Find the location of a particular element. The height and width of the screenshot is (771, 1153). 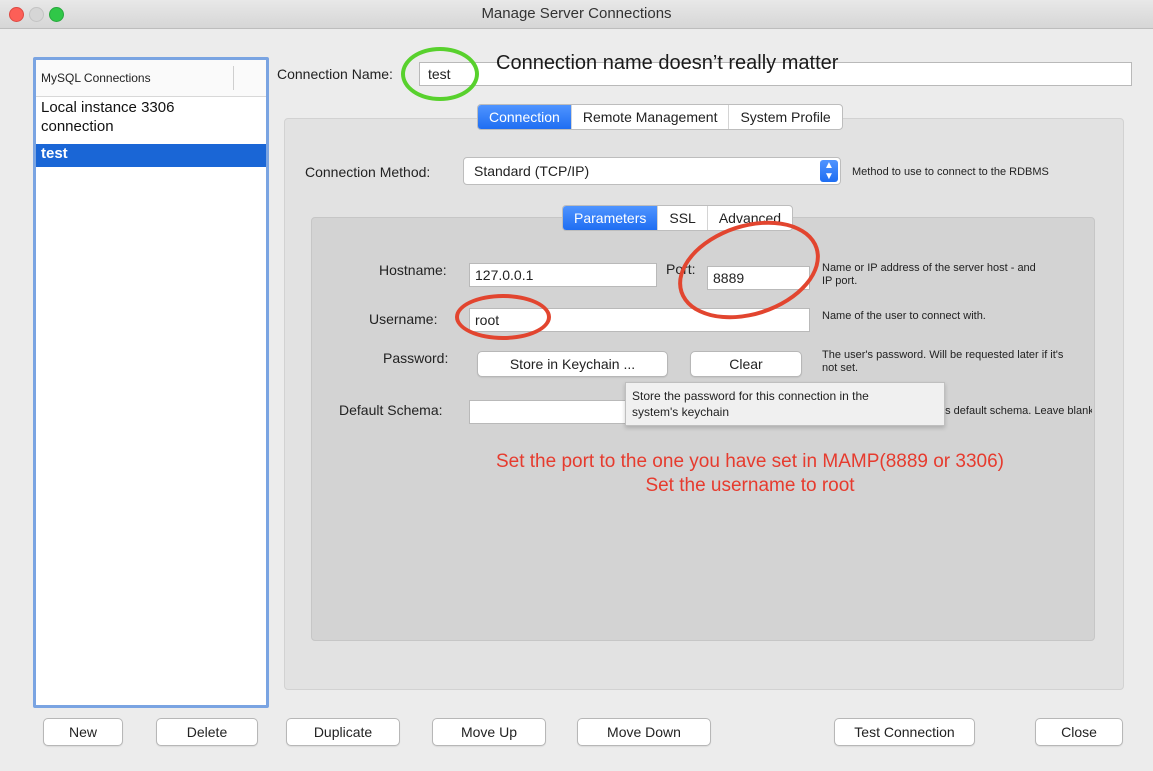

default-schema-label: Default Schema: is located at coordinates (391, 410).